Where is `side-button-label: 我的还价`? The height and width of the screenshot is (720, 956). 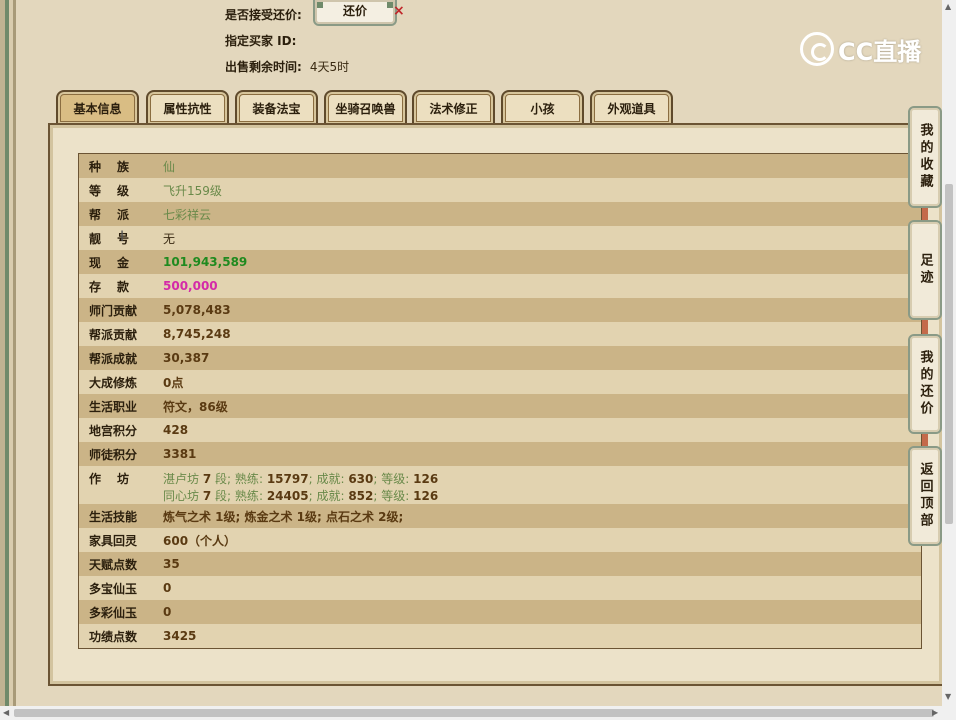
side-button-label: 我的还价 is located at coordinates (925, 384).